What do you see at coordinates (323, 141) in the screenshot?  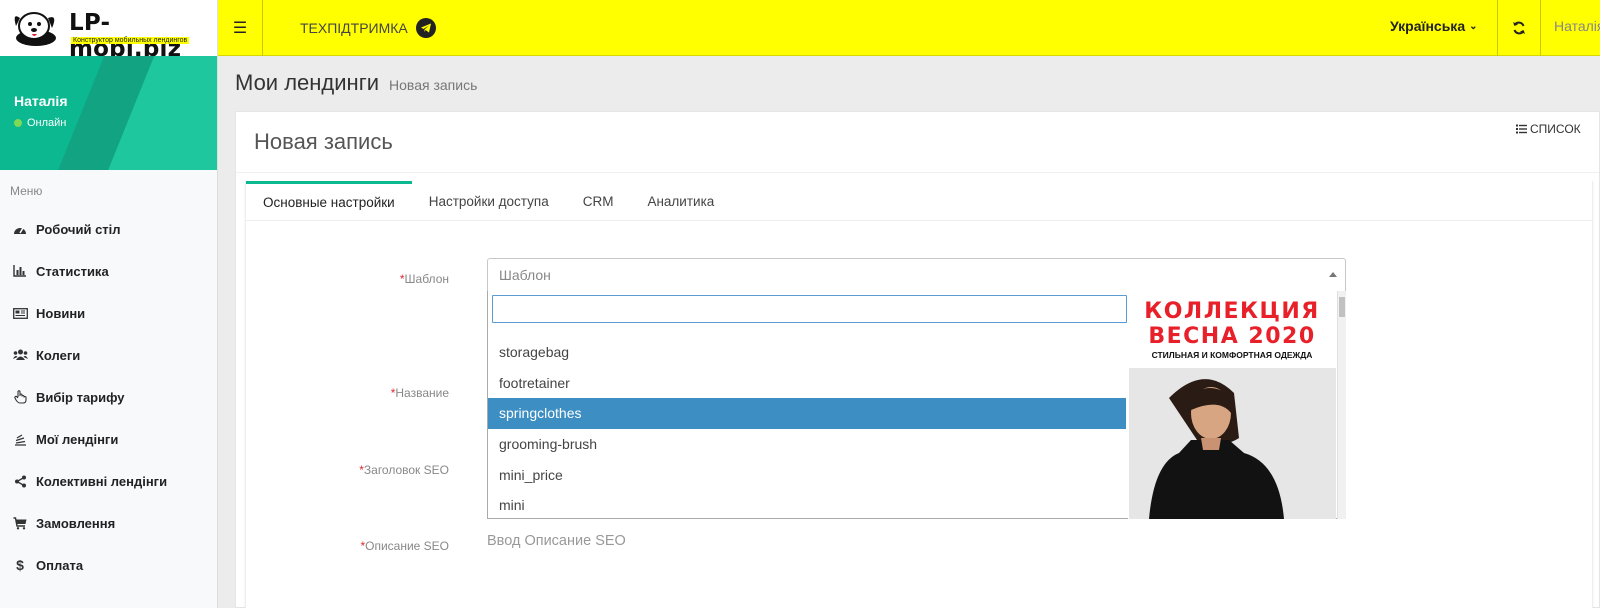 I see `box-title: Новая запись` at bounding box center [323, 141].